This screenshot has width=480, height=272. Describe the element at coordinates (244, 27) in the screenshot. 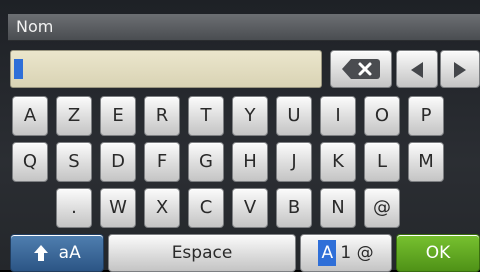

I see `title-bar: Nom` at that location.